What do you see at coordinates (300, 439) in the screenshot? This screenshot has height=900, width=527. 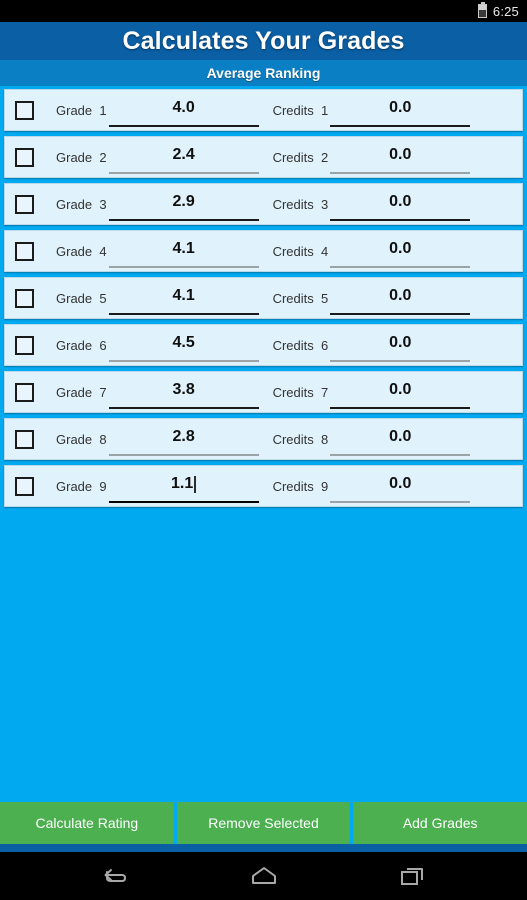 I see `credits-label: Credits 8` at bounding box center [300, 439].